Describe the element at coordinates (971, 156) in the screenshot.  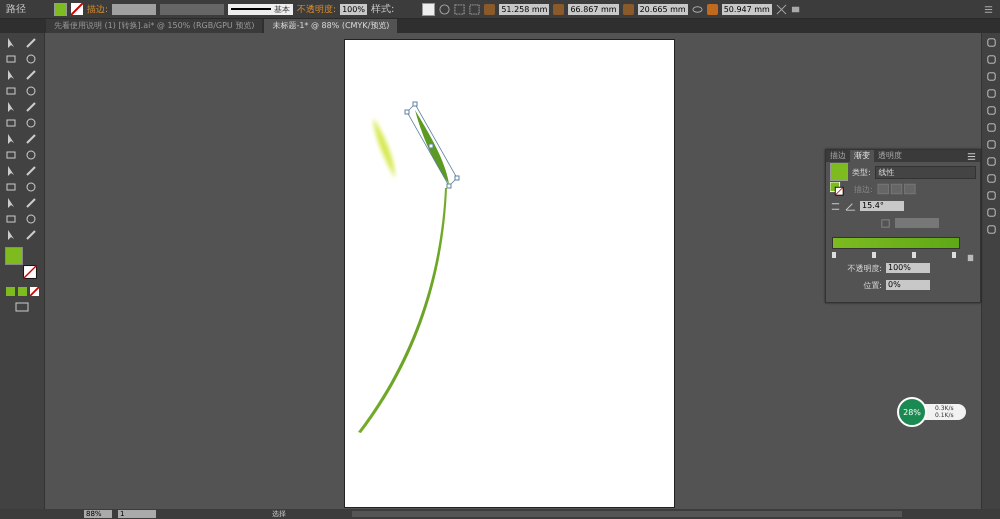
I see `panel-menu-icon` at that location.